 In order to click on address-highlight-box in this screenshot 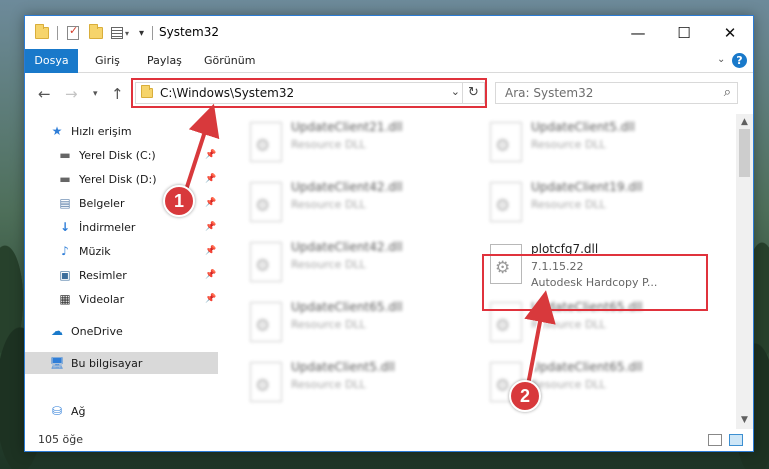, I will do `click(309, 93)`.